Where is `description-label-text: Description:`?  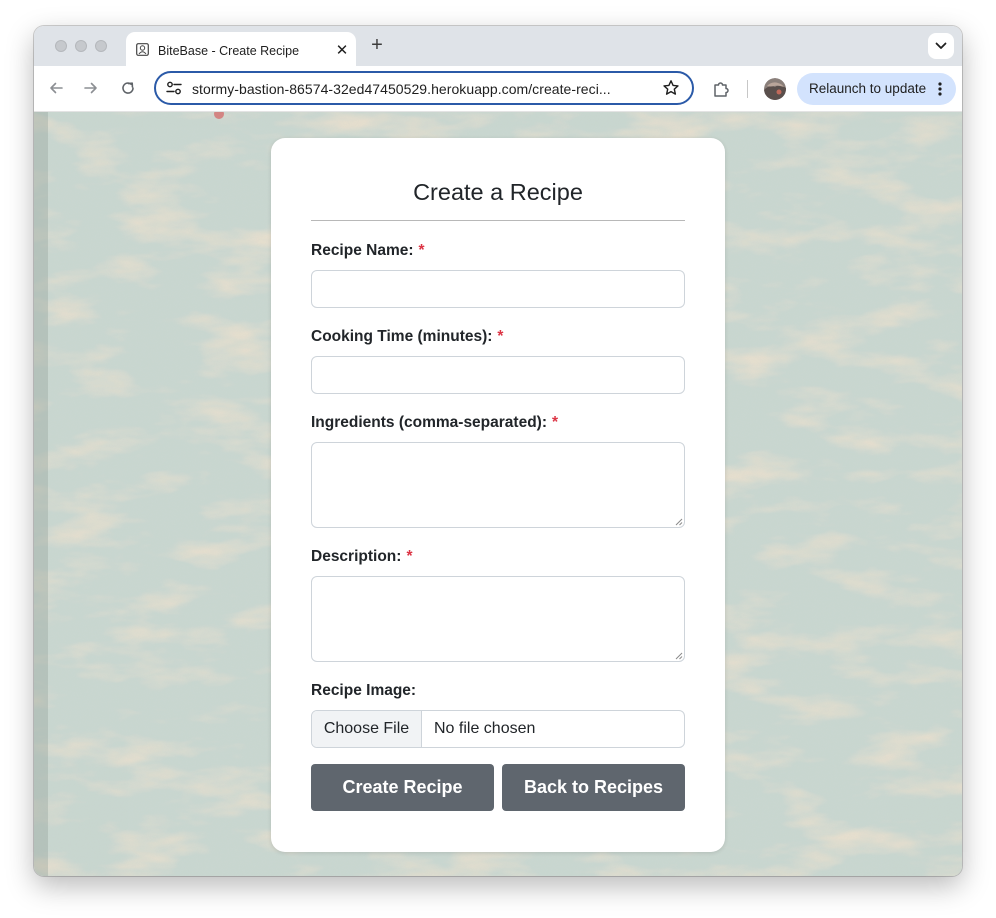
description-label-text: Description: is located at coordinates (356, 556).